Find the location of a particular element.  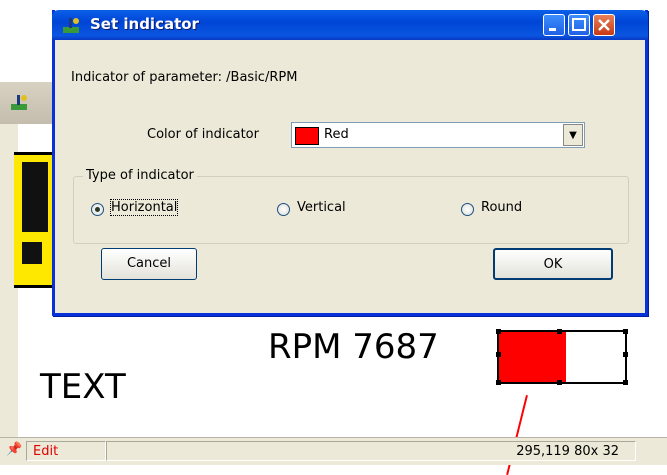

type-group-label: Type of indicator is located at coordinates (140, 175).